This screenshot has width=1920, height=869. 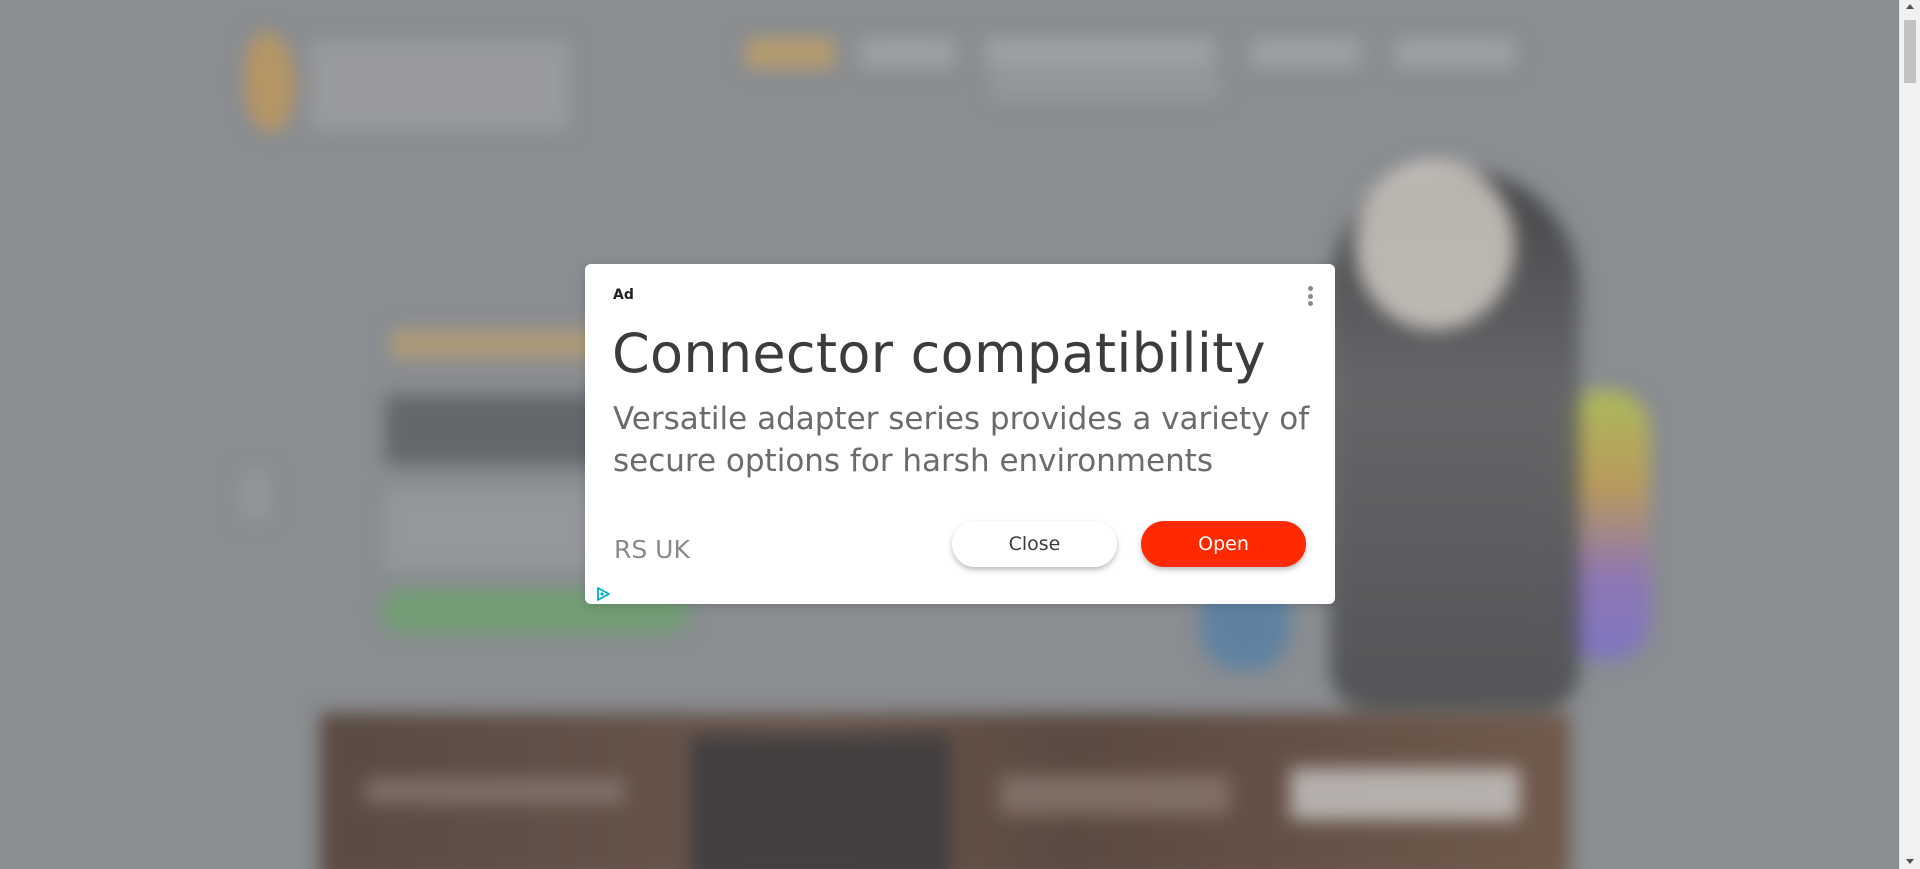 What do you see at coordinates (603, 594) in the screenshot?
I see `adchoices-icon` at bounding box center [603, 594].